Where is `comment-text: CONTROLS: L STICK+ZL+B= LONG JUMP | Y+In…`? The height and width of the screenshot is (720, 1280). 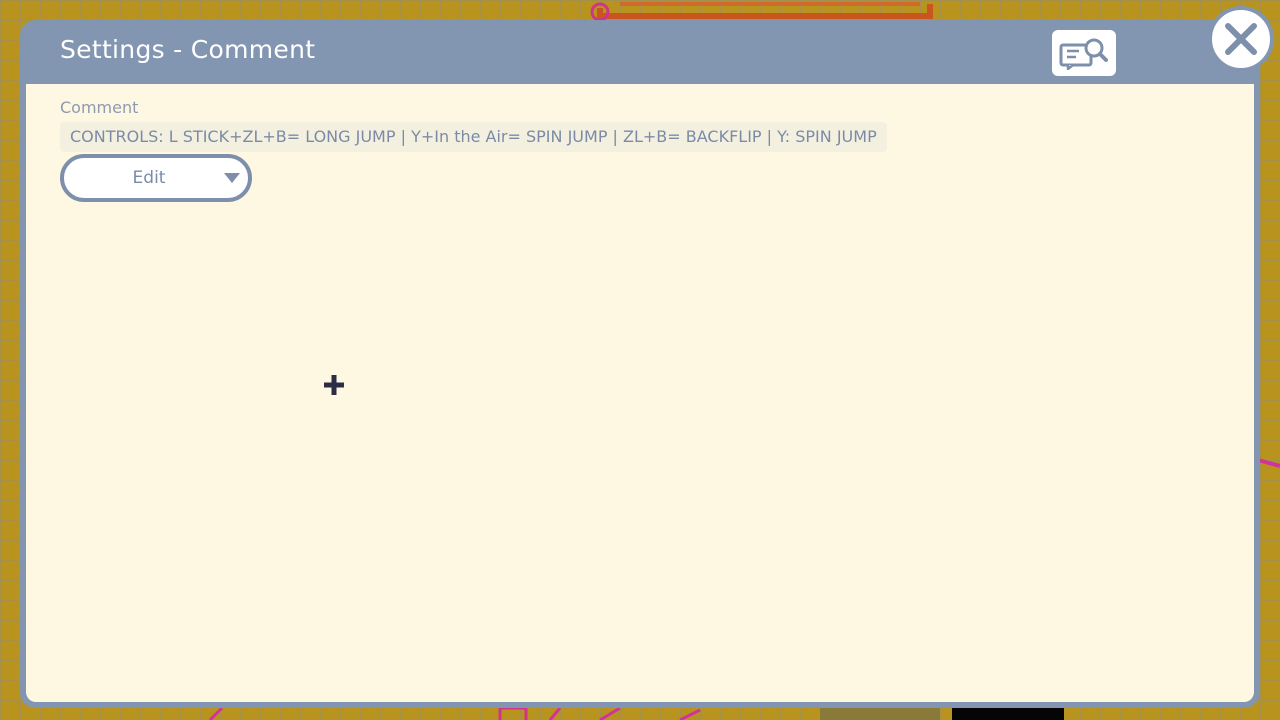 comment-text: CONTROLS: L STICK+ZL+B= LONG JUMP | Y+In… is located at coordinates (473, 137).